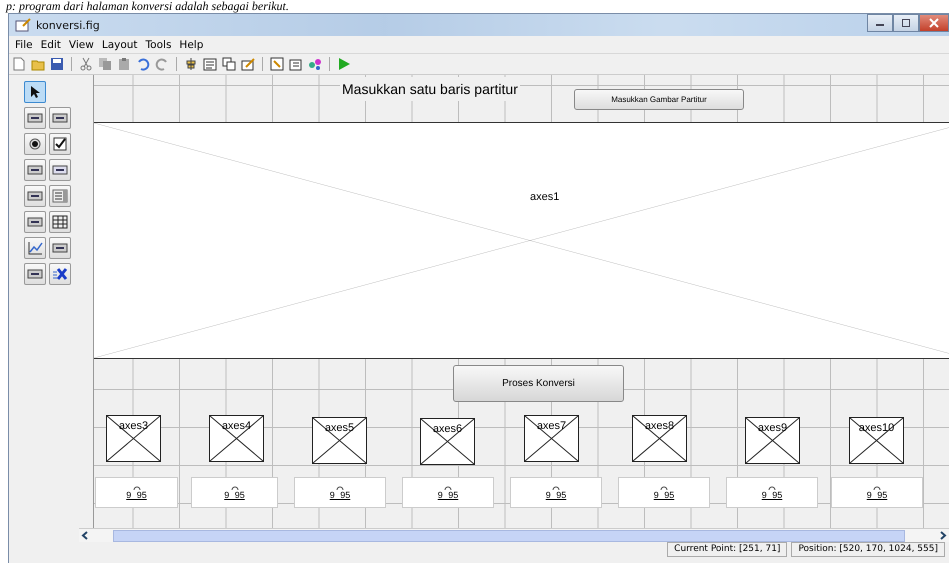 The width and height of the screenshot is (949, 563). What do you see at coordinates (210, 64) in the screenshot?
I see `menu-editor-icon` at bounding box center [210, 64].